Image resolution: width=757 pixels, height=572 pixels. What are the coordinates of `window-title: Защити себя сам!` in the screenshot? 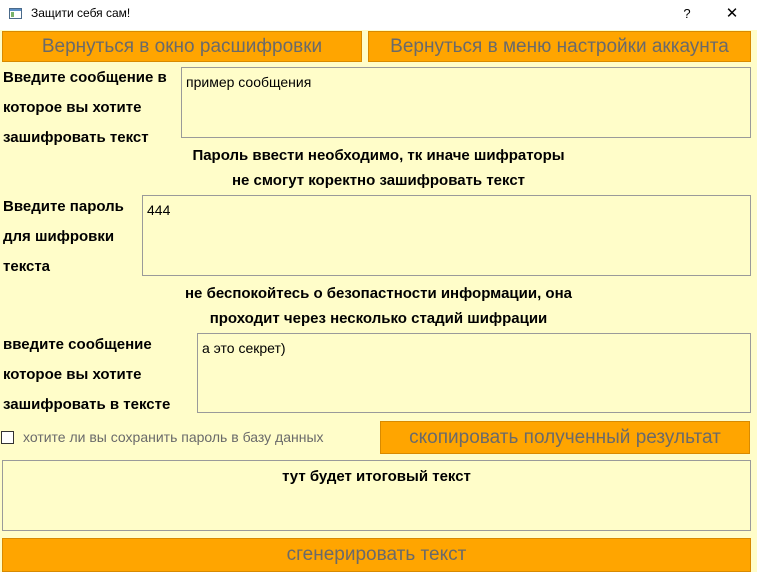 It's located at (81, 13).